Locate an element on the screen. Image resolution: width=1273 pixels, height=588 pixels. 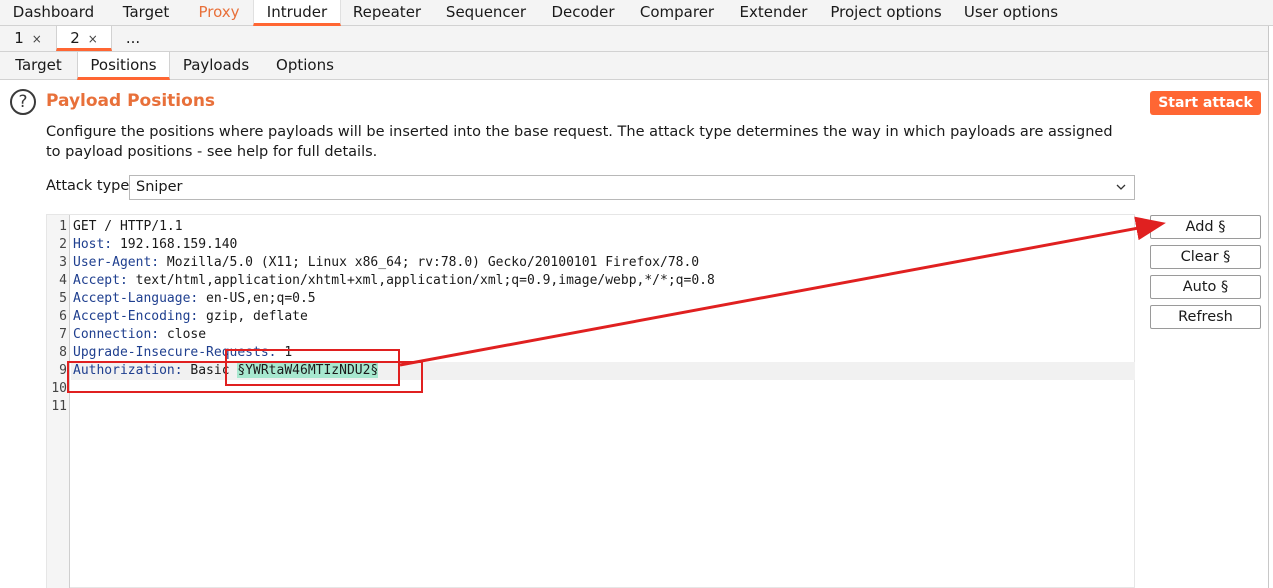
line-number: 6 is located at coordinates (63, 316).